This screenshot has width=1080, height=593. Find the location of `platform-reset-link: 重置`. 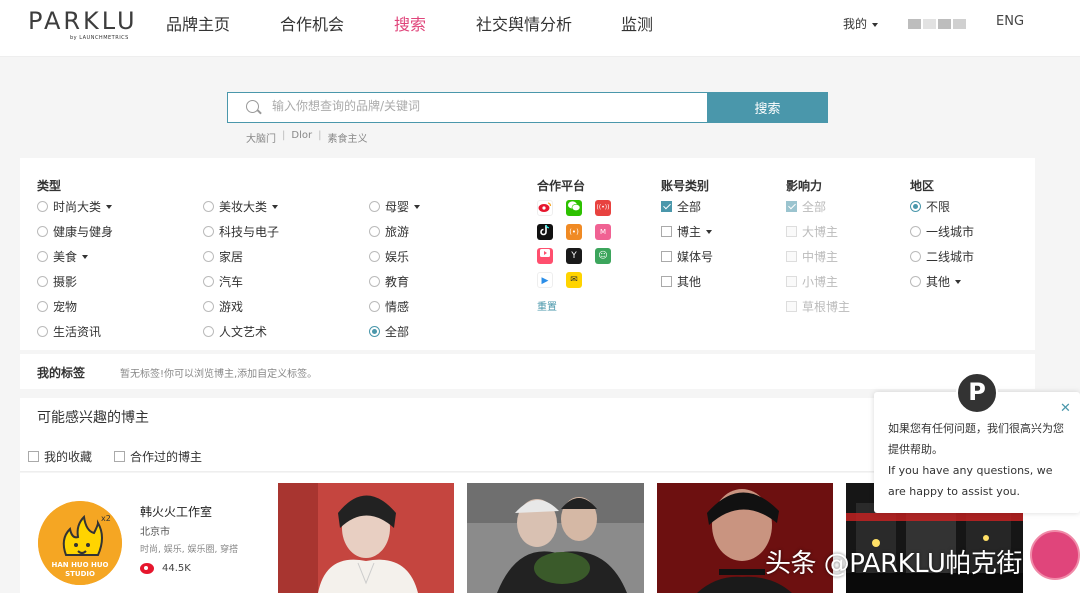

platform-reset-link: 重置 is located at coordinates (547, 305).